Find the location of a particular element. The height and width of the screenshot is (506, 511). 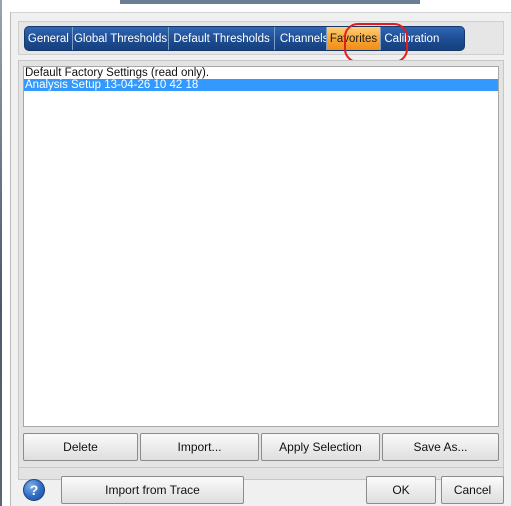

tab-default-thresholds: Default Thresholds is located at coordinates (222, 38).